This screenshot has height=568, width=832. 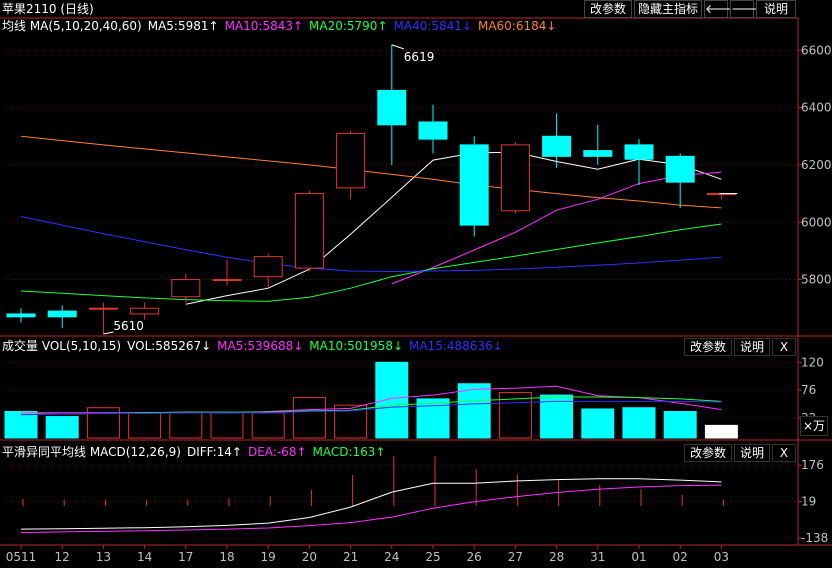 I want to click on x-tick-label: 31, so click(x=597, y=557).